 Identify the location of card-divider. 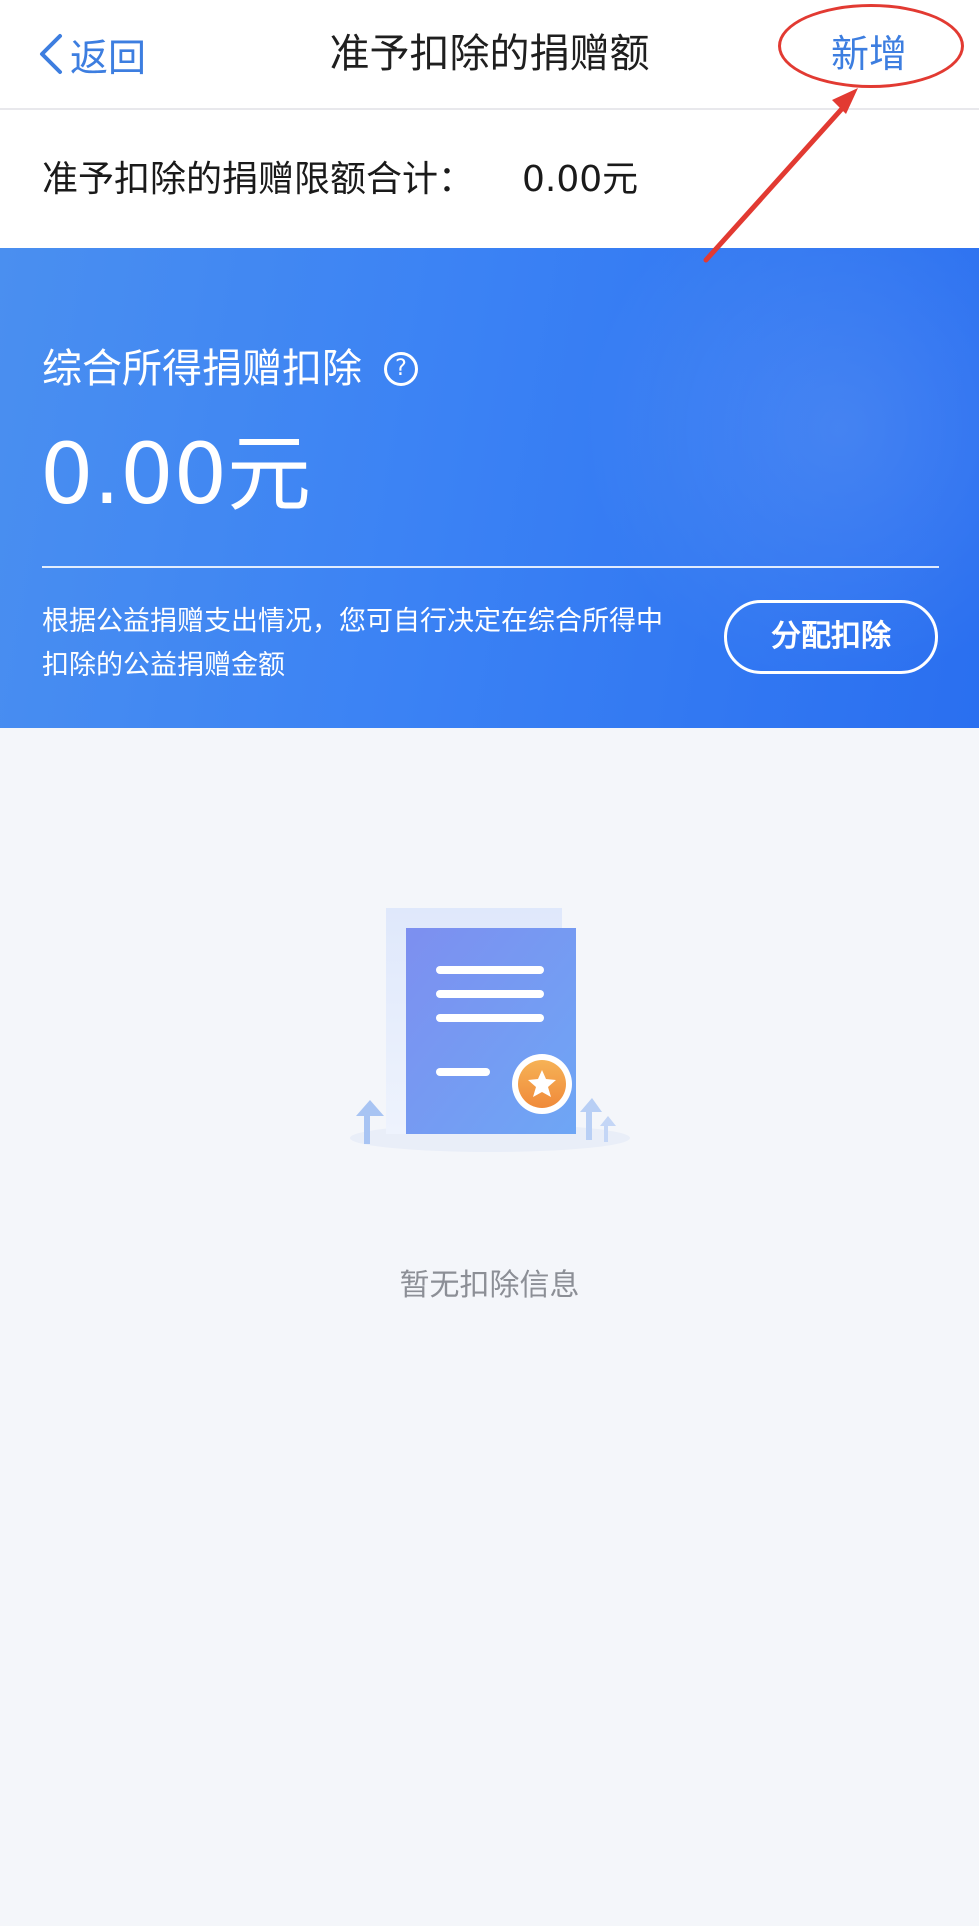
(490, 567).